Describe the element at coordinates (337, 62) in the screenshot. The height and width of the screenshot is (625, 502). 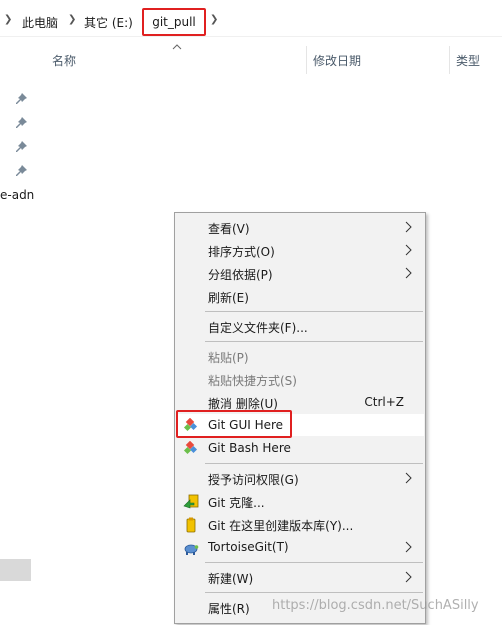
I see `column-header-modified: 修改日期` at that location.